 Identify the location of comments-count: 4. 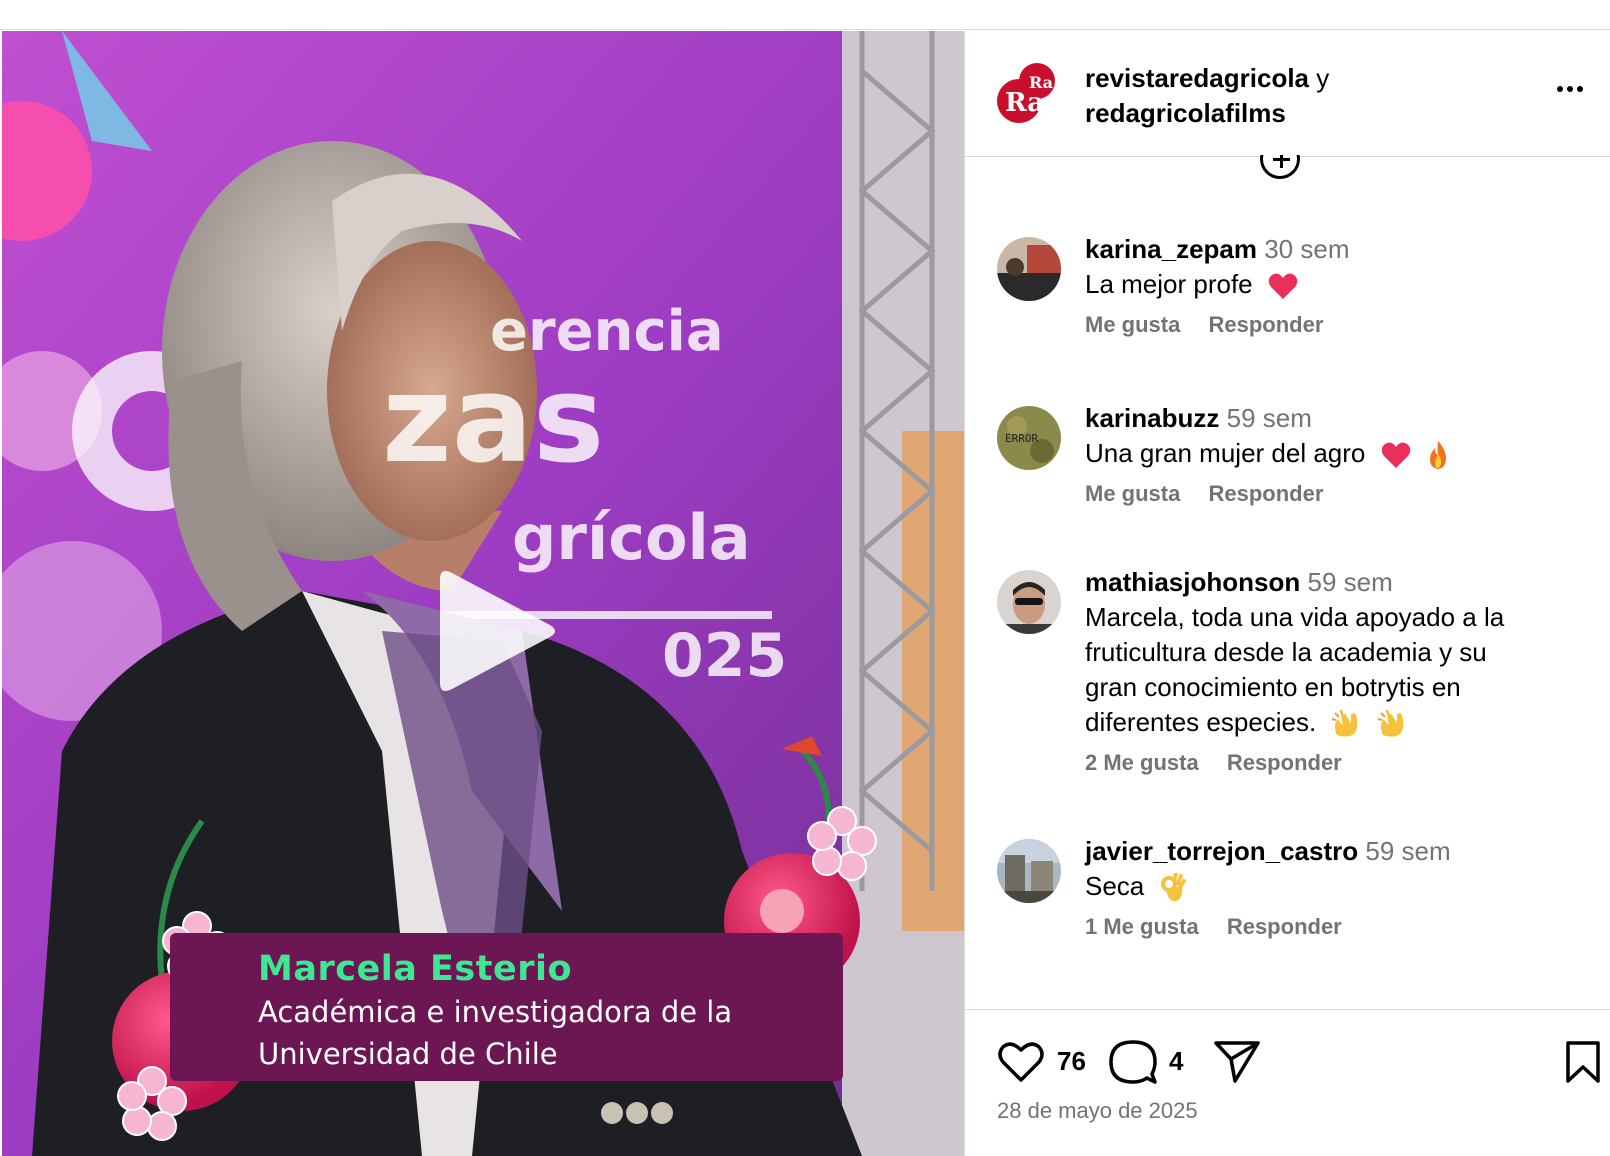
(1176, 1061).